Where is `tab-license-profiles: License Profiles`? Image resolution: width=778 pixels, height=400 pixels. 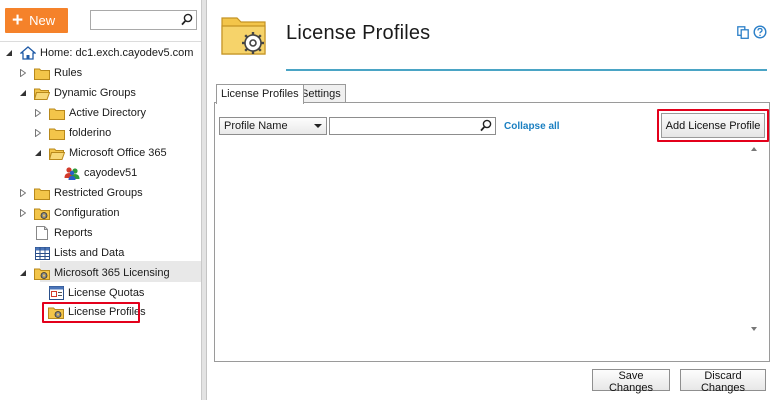 tab-license-profiles: License Profiles is located at coordinates (260, 94).